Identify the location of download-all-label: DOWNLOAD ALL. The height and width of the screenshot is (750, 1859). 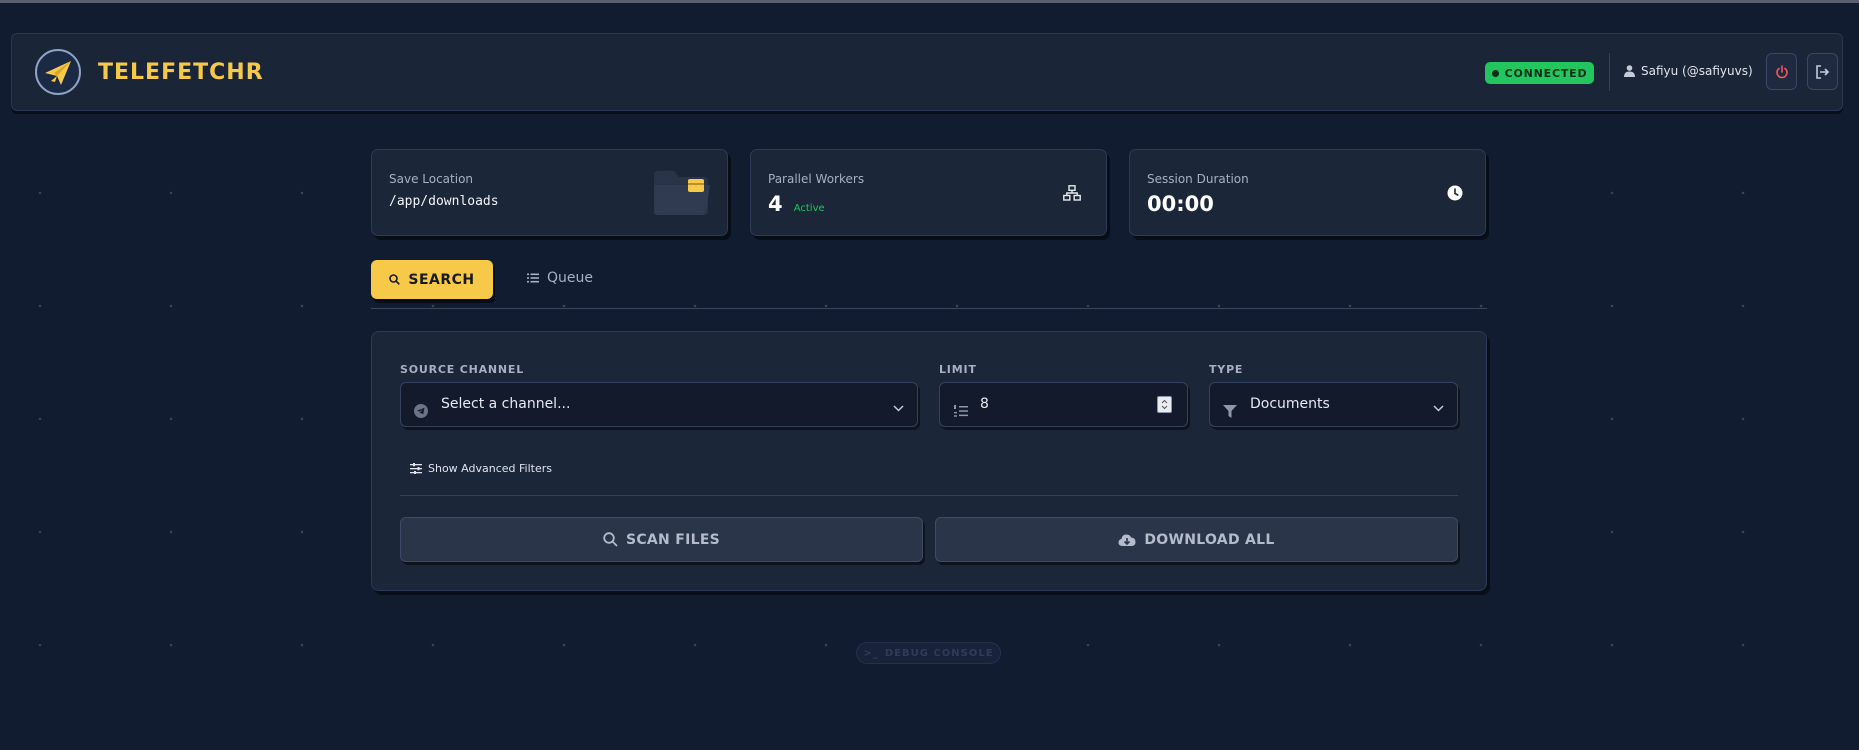
(1209, 539).